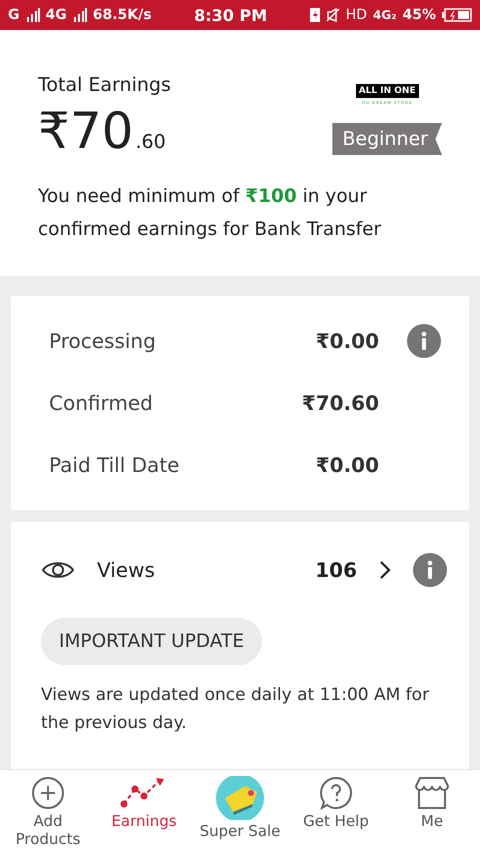 The width and height of the screenshot is (480, 854). I want to click on price-tag-icon, so click(240, 798).